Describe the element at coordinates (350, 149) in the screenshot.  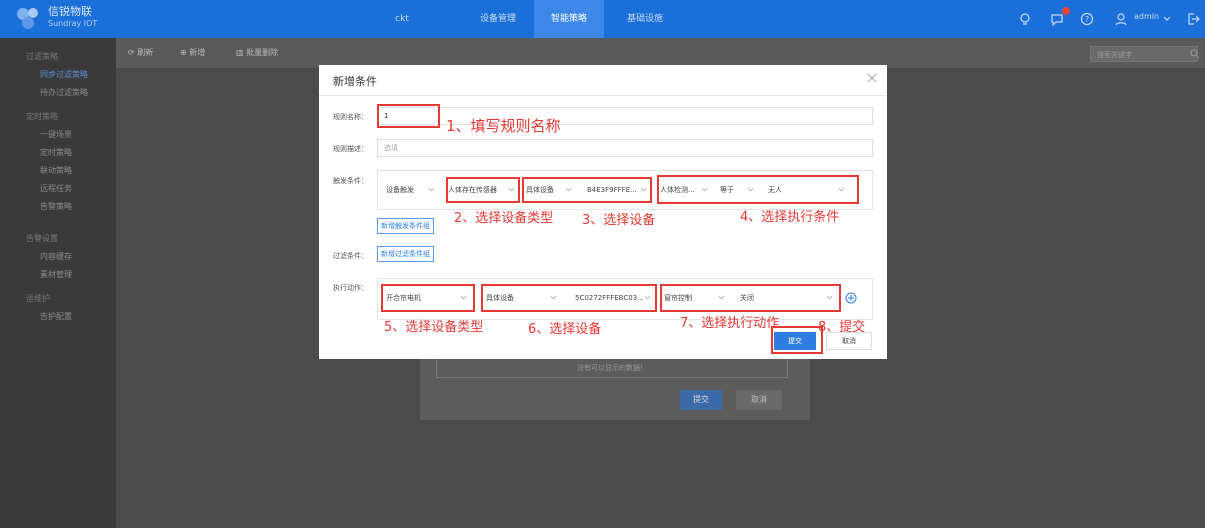
I see `rule-desc-label: 规则描述：` at that location.